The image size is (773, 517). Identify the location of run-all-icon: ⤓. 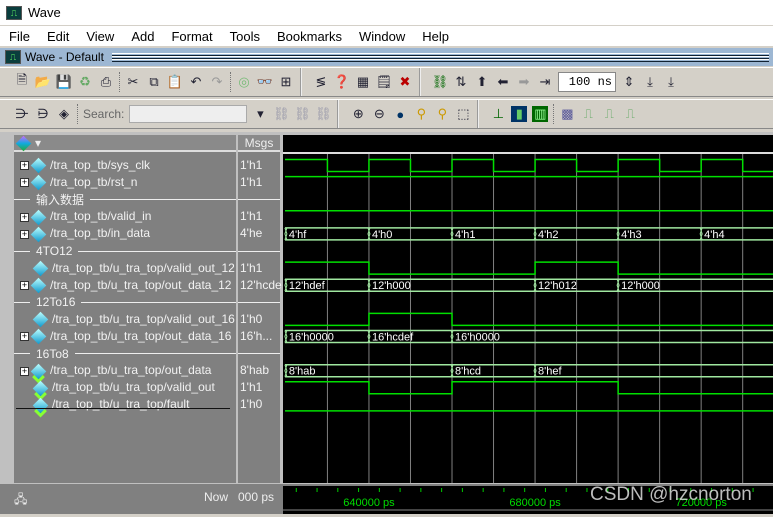
(671, 82).